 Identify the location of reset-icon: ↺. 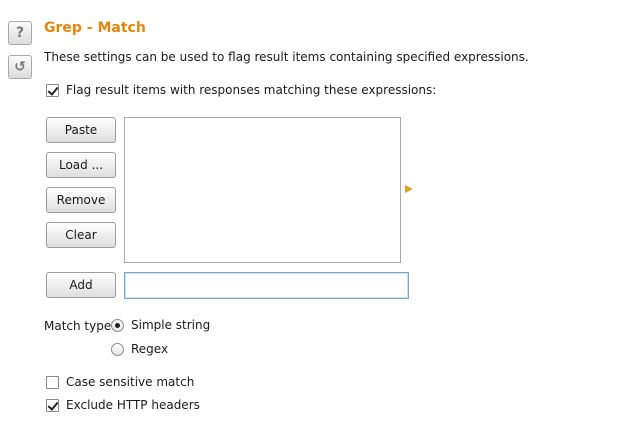
(20, 67).